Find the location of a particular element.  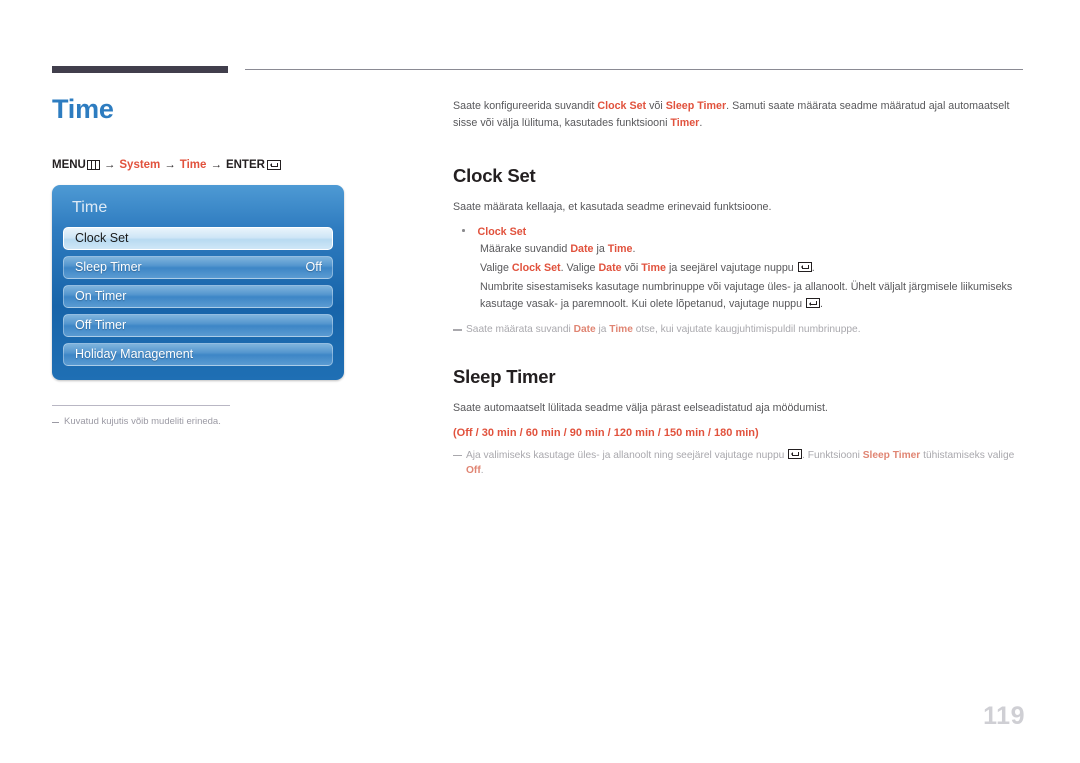

osd-row-label: Sleep Timer is located at coordinates (108, 267).